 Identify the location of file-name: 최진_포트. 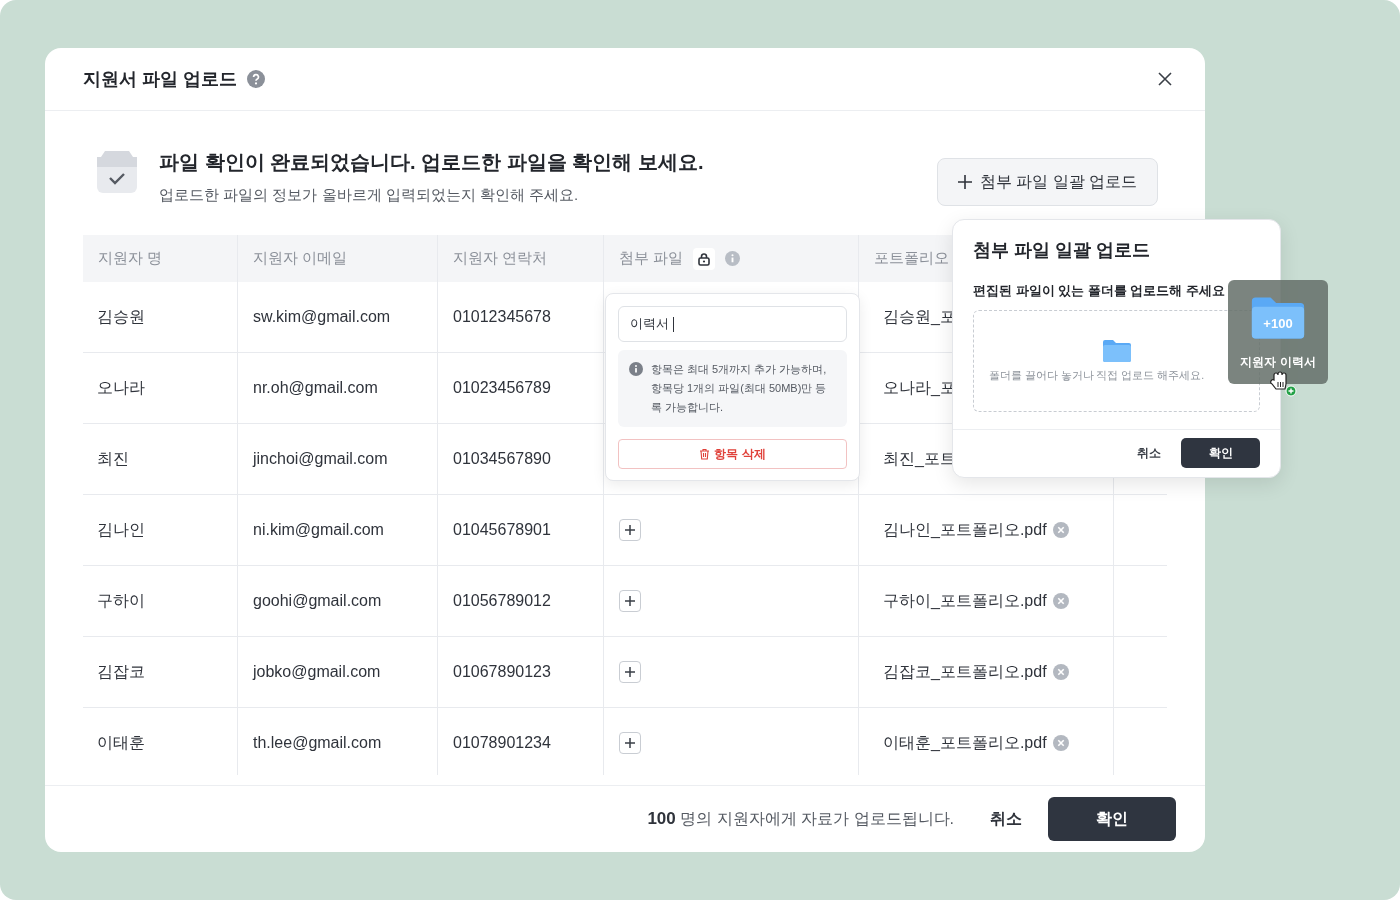
(919, 458).